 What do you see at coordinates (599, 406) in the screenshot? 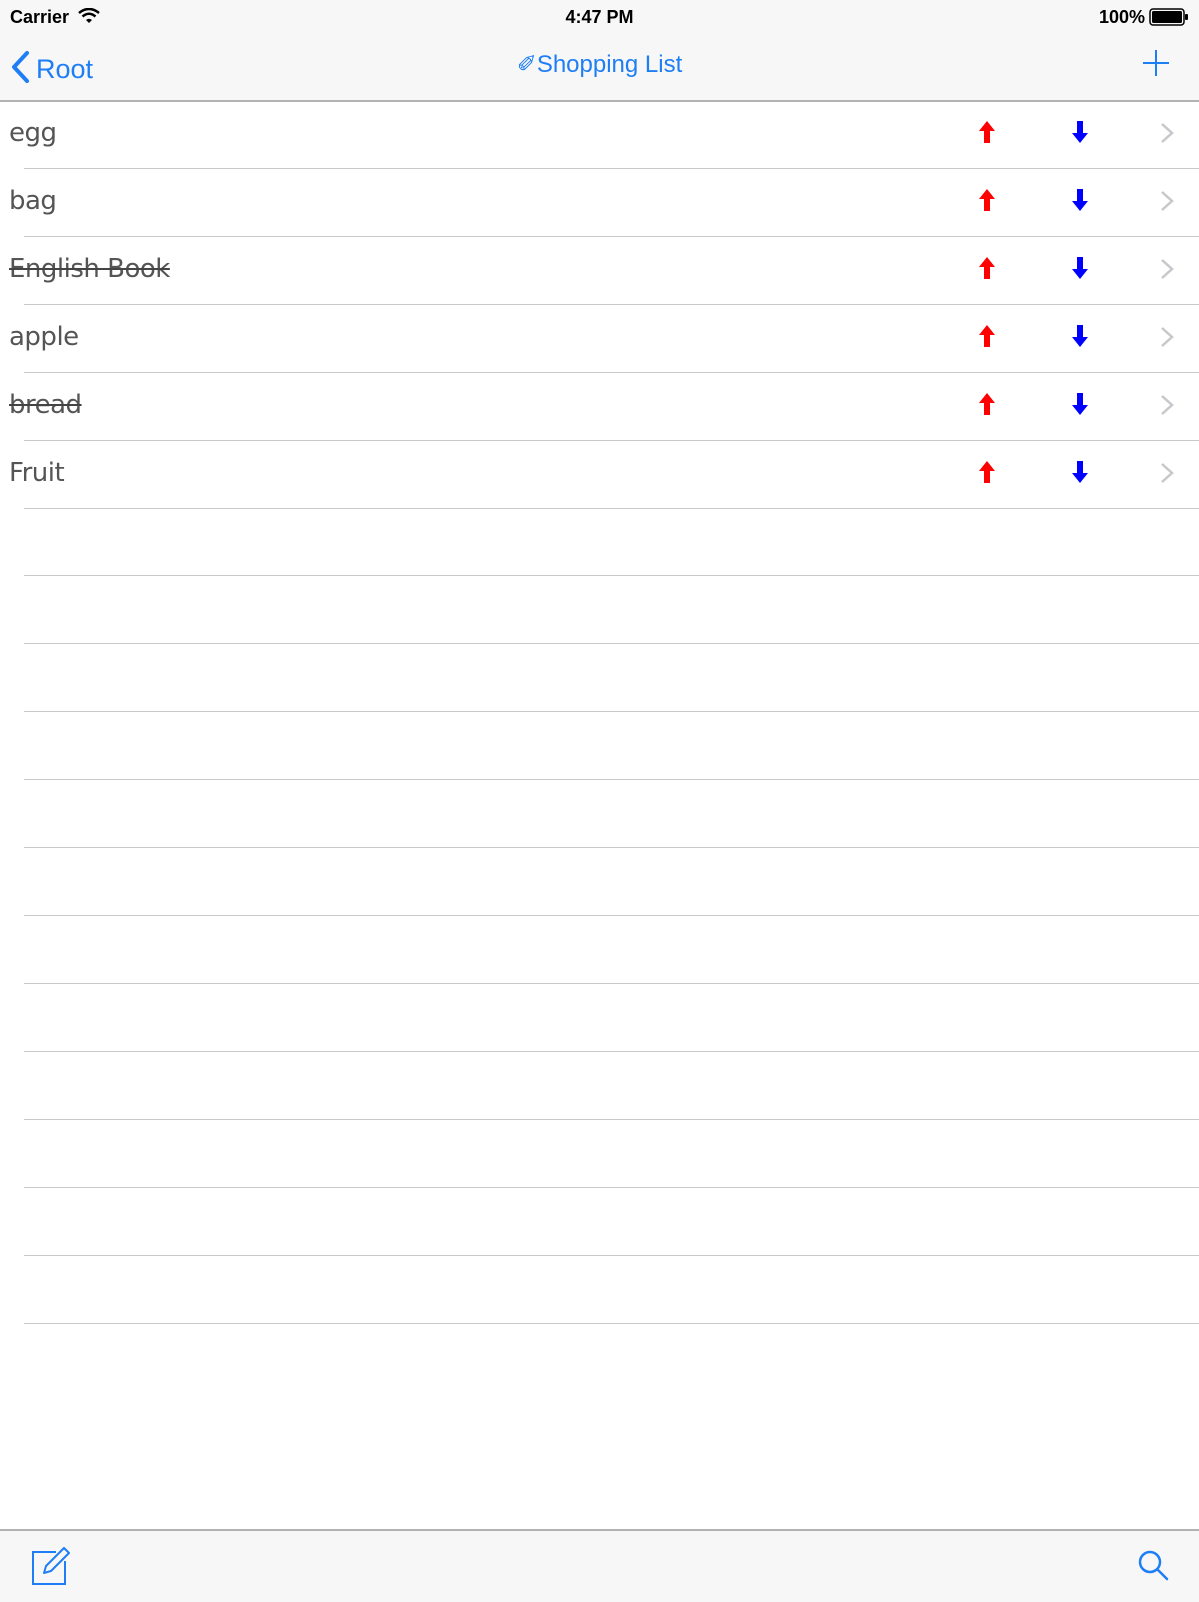
I see `list-item: bread` at bounding box center [599, 406].